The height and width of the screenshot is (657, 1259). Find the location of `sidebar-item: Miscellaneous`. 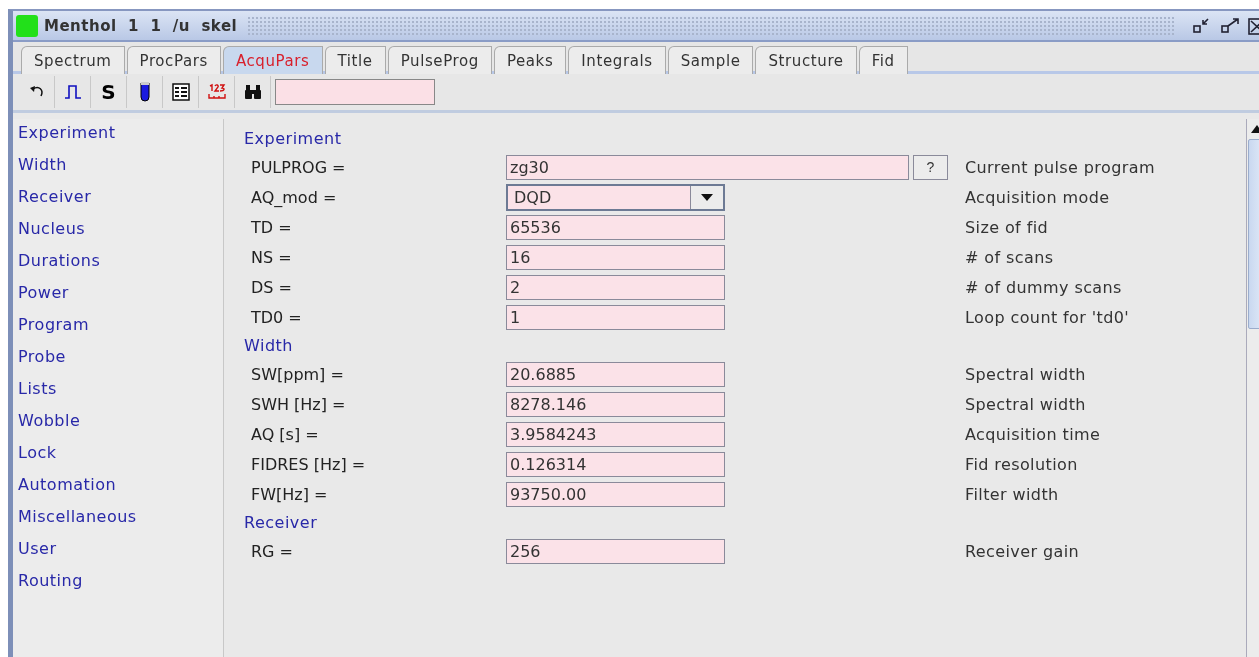

sidebar-item: Miscellaneous is located at coordinates (120, 522).